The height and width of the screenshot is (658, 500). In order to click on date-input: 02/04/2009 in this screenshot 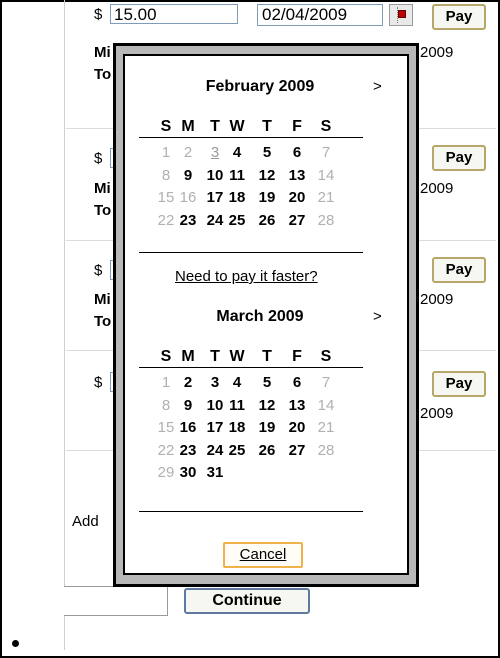, I will do `click(320, 15)`.